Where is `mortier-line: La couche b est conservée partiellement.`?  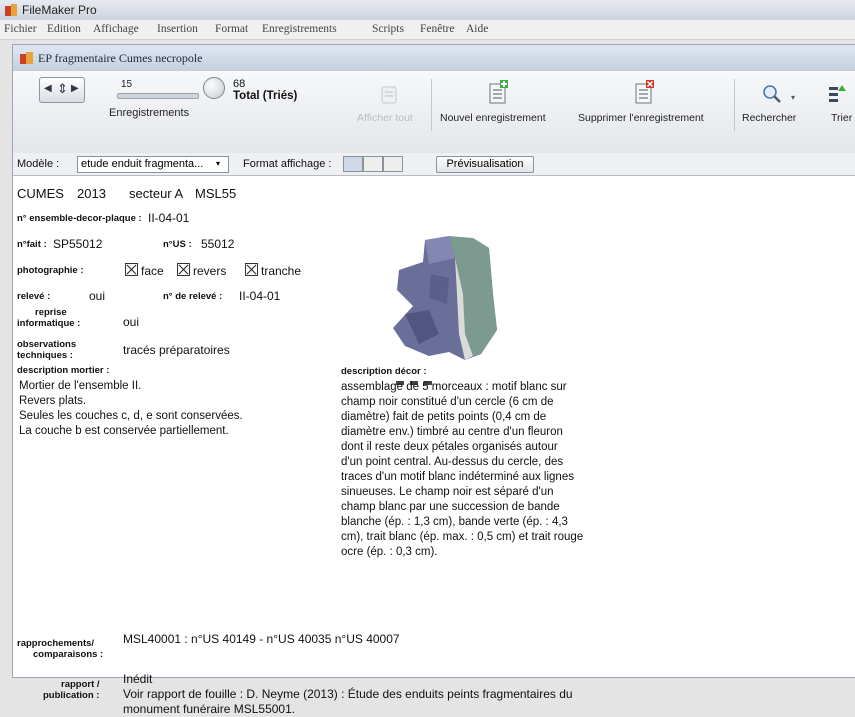 mortier-line: La couche b est conservée partiellement. is located at coordinates (124, 431).